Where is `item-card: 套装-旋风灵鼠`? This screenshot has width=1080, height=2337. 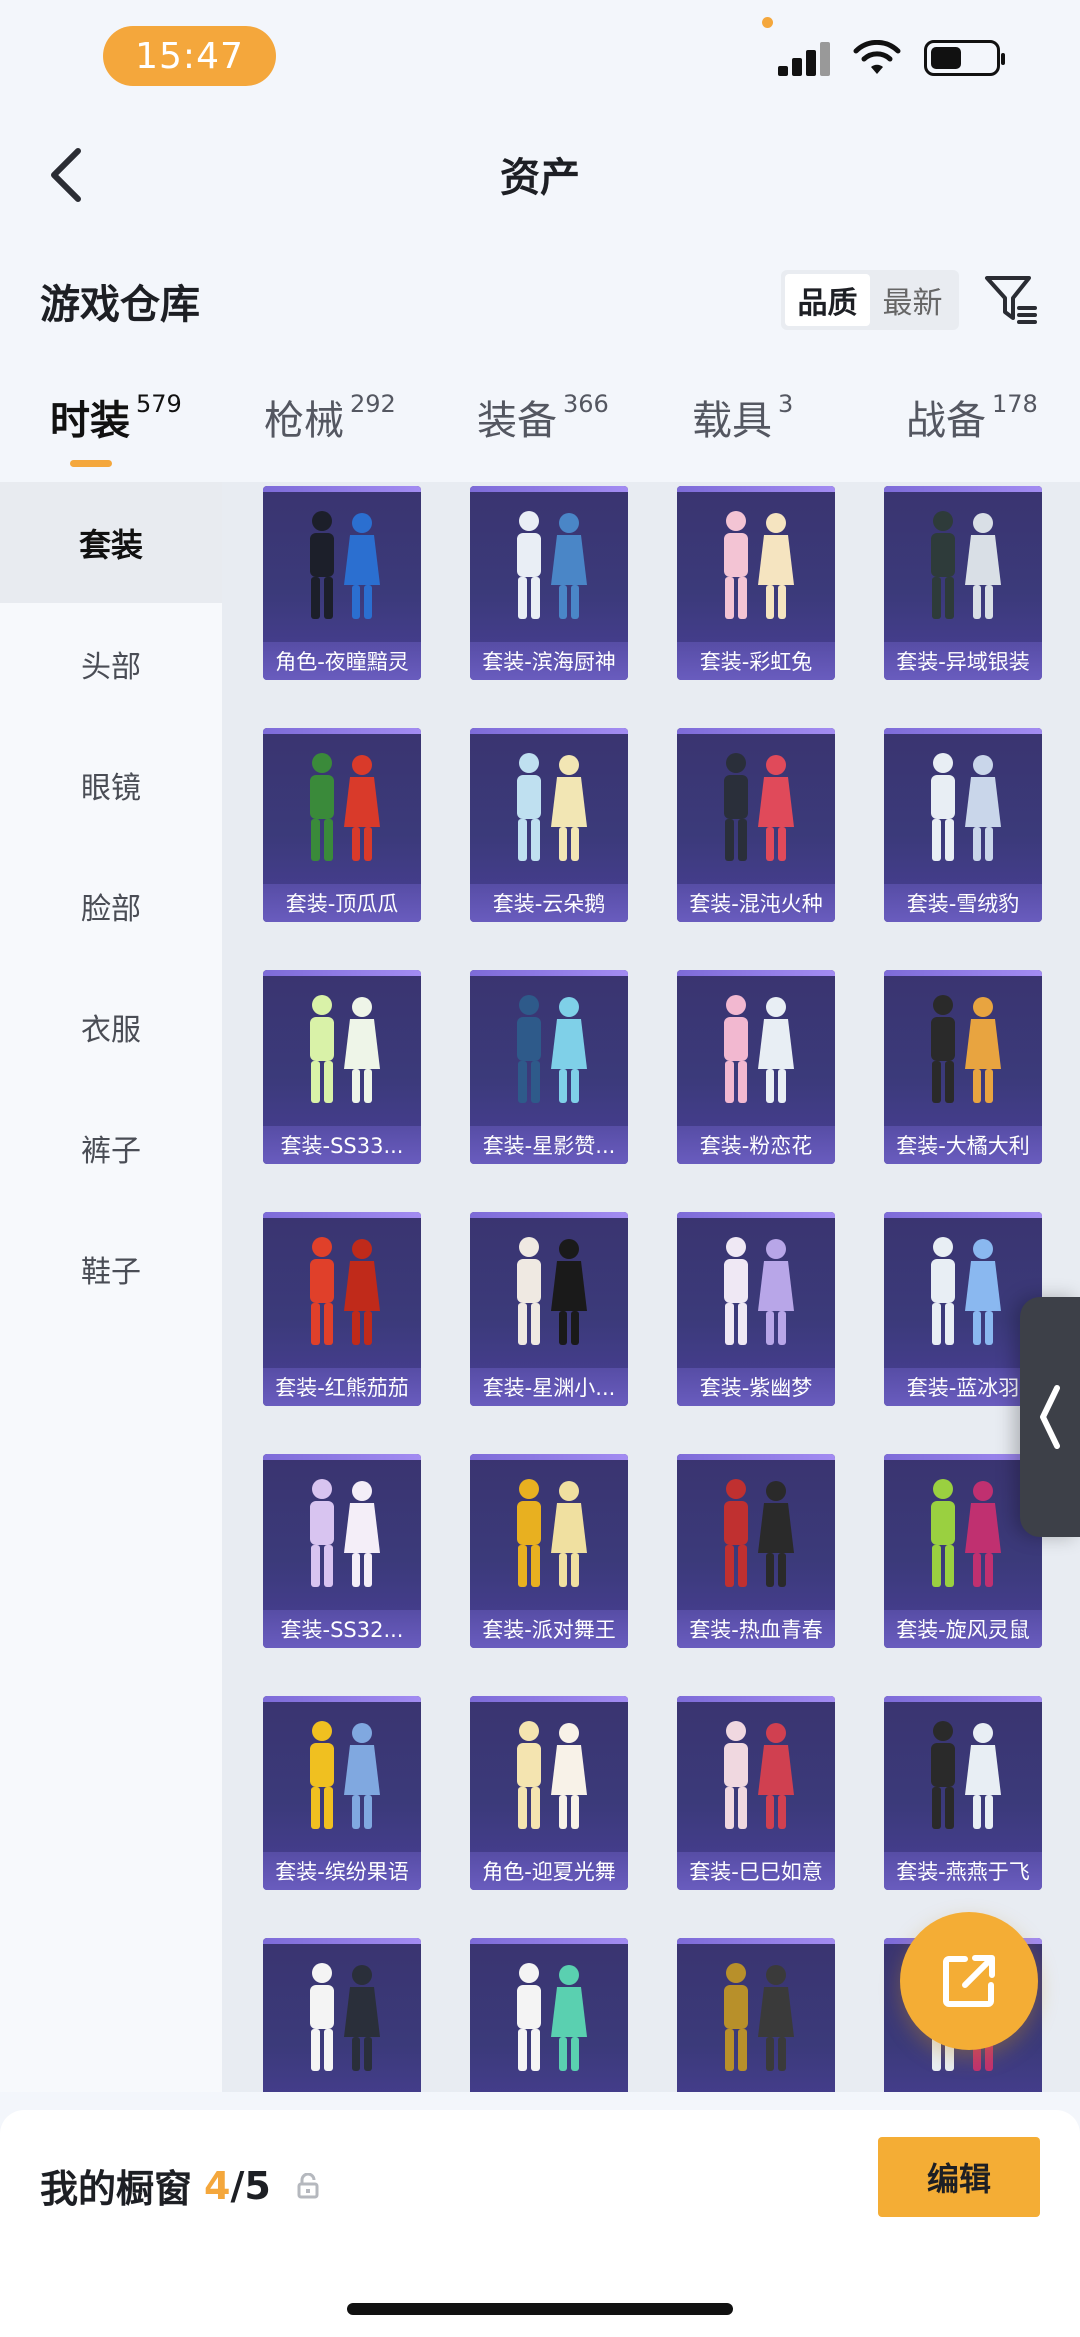
item-card: 套装-旋风灵鼠 is located at coordinates (963, 1551).